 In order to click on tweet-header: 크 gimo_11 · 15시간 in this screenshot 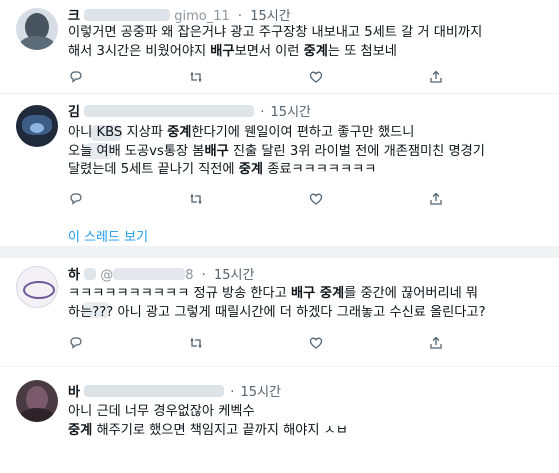, I will do `click(179, 16)`.